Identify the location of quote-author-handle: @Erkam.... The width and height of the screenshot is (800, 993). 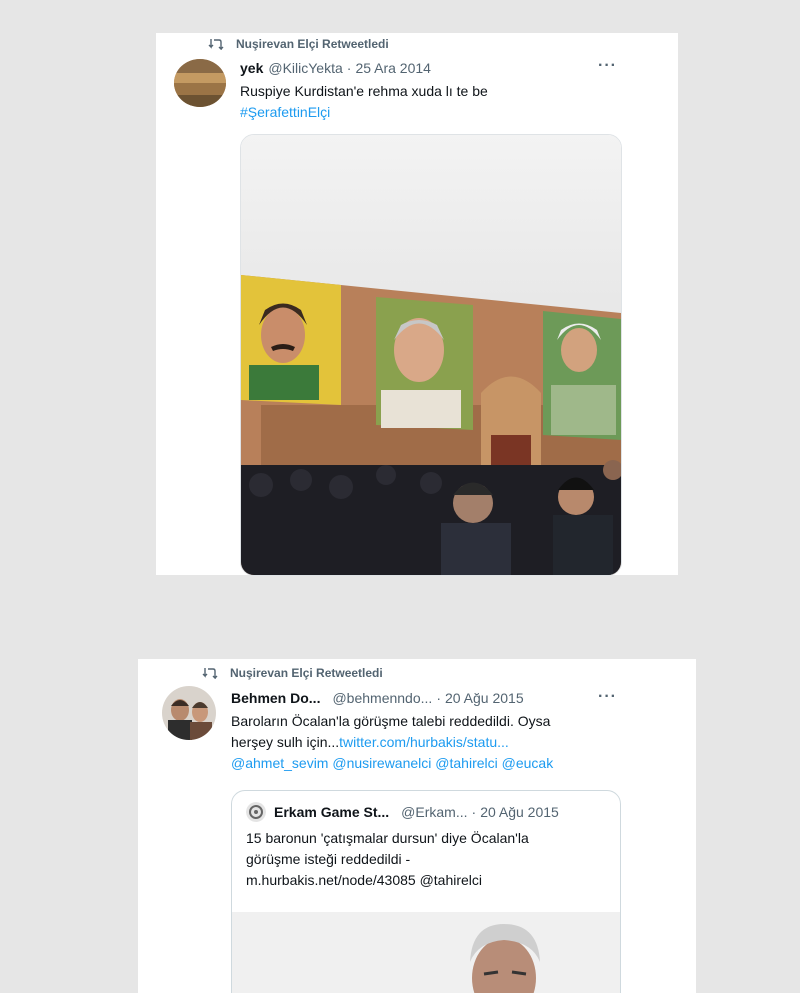
(434, 812).